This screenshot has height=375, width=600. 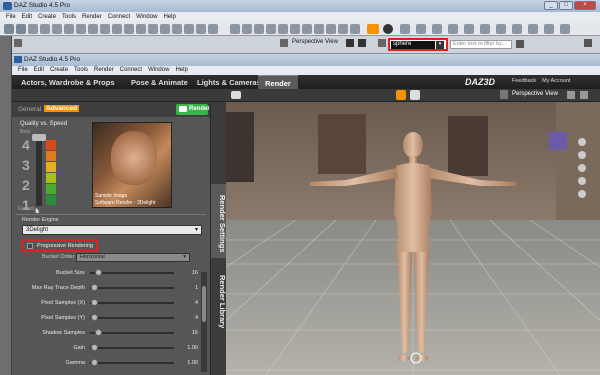 What do you see at coordinates (213, 29) in the screenshot?
I see `align-icon` at bounding box center [213, 29].